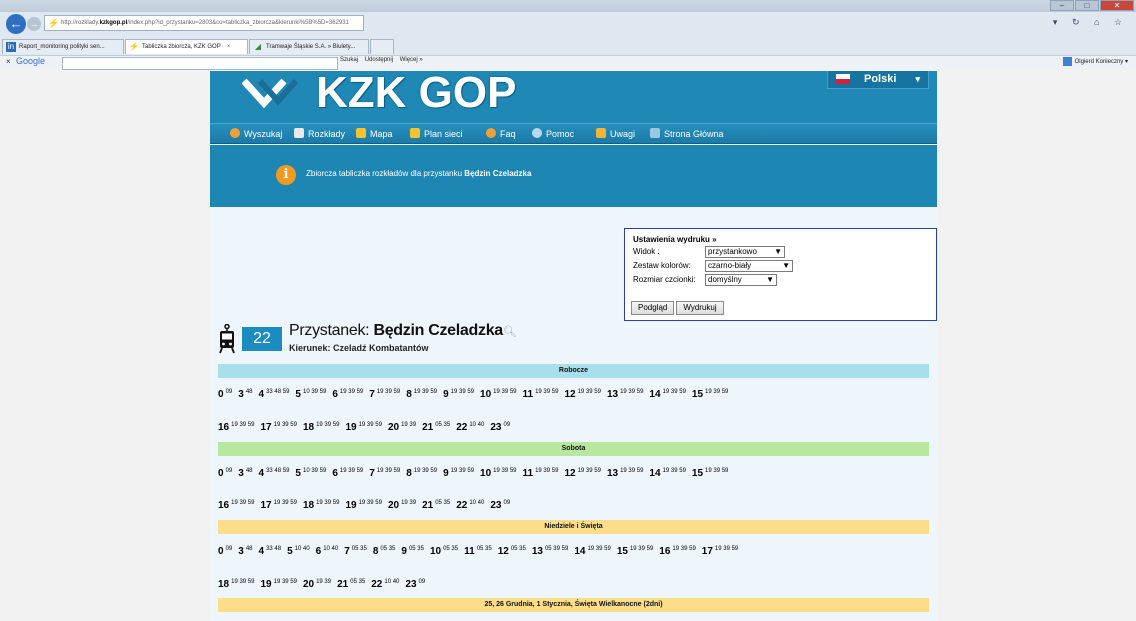 The width and height of the screenshot is (1136, 621). What do you see at coordinates (501, 133) in the screenshot?
I see `menu-item-faq: Faq` at bounding box center [501, 133].